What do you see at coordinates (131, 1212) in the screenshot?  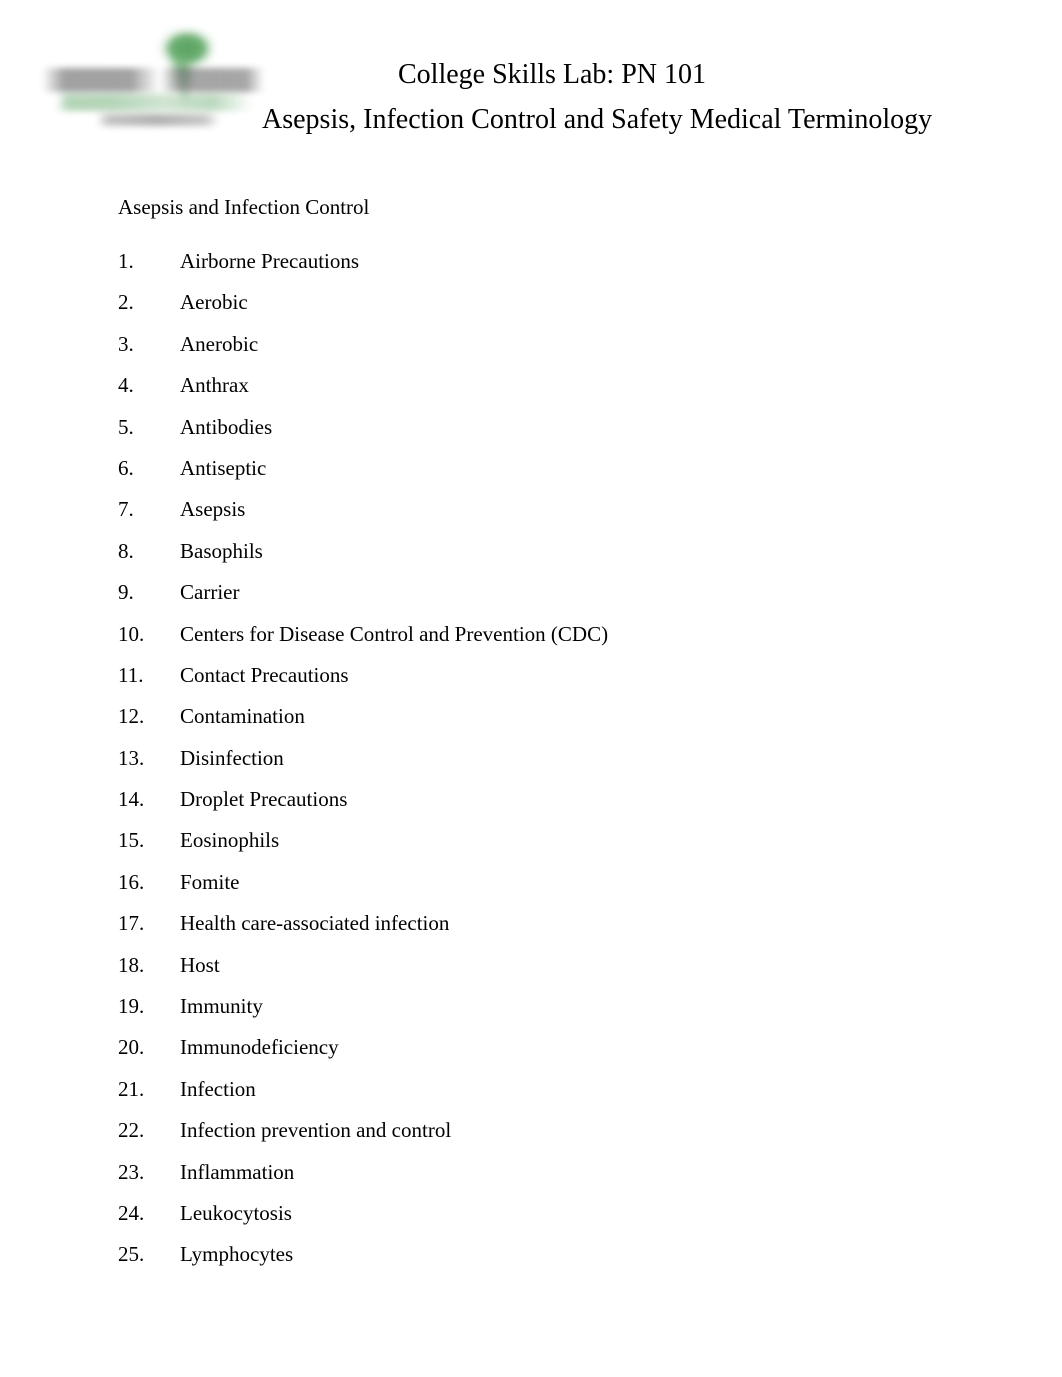 I see `list-item-number: 24.` at bounding box center [131, 1212].